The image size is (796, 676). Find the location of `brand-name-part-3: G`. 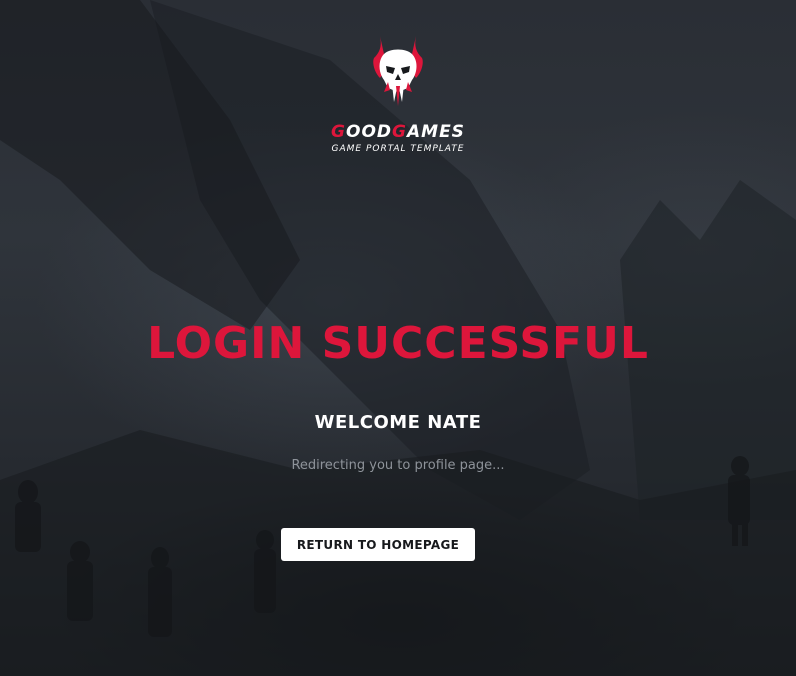

brand-name-part-3: G is located at coordinates (399, 132).